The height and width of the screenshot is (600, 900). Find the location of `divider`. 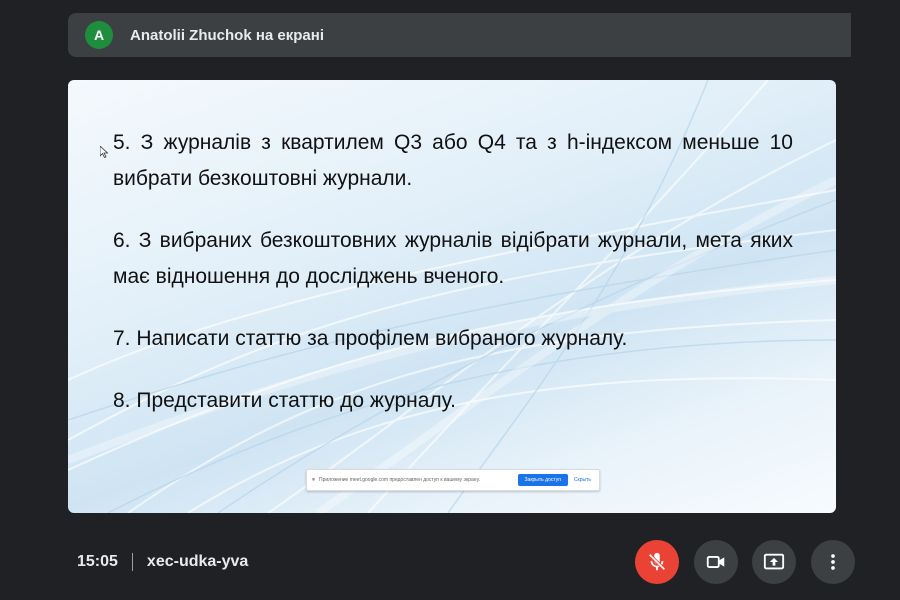

divider is located at coordinates (132, 562).